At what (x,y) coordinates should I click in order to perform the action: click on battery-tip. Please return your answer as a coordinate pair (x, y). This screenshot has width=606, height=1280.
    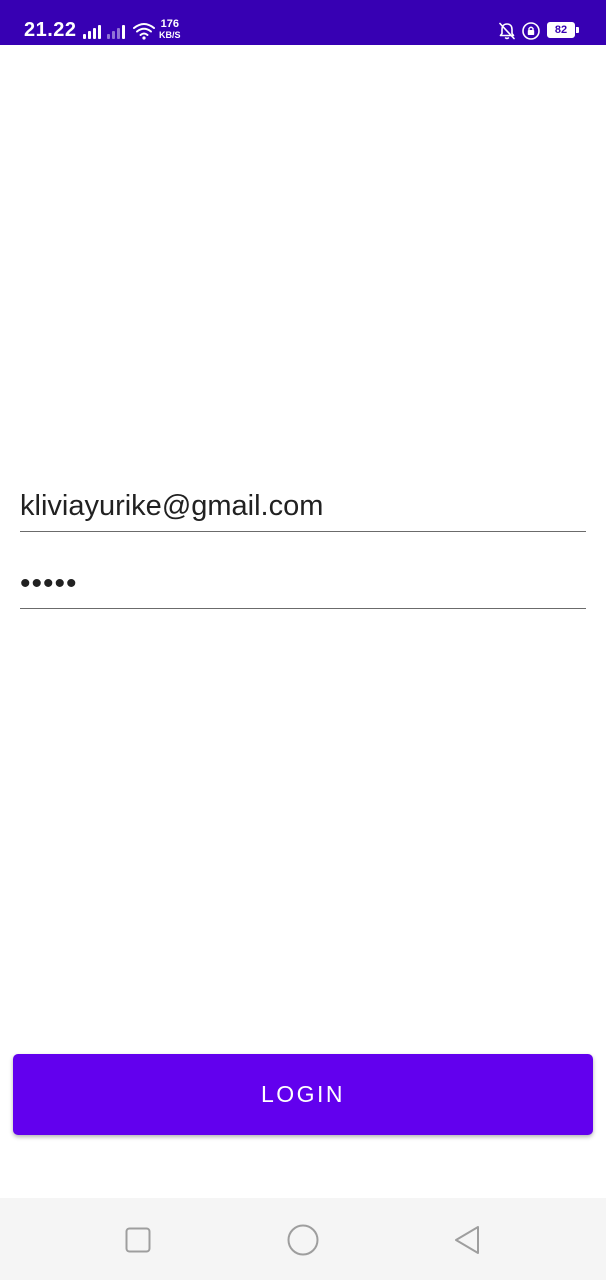
    Looking at the image, I should click on (577, 30).